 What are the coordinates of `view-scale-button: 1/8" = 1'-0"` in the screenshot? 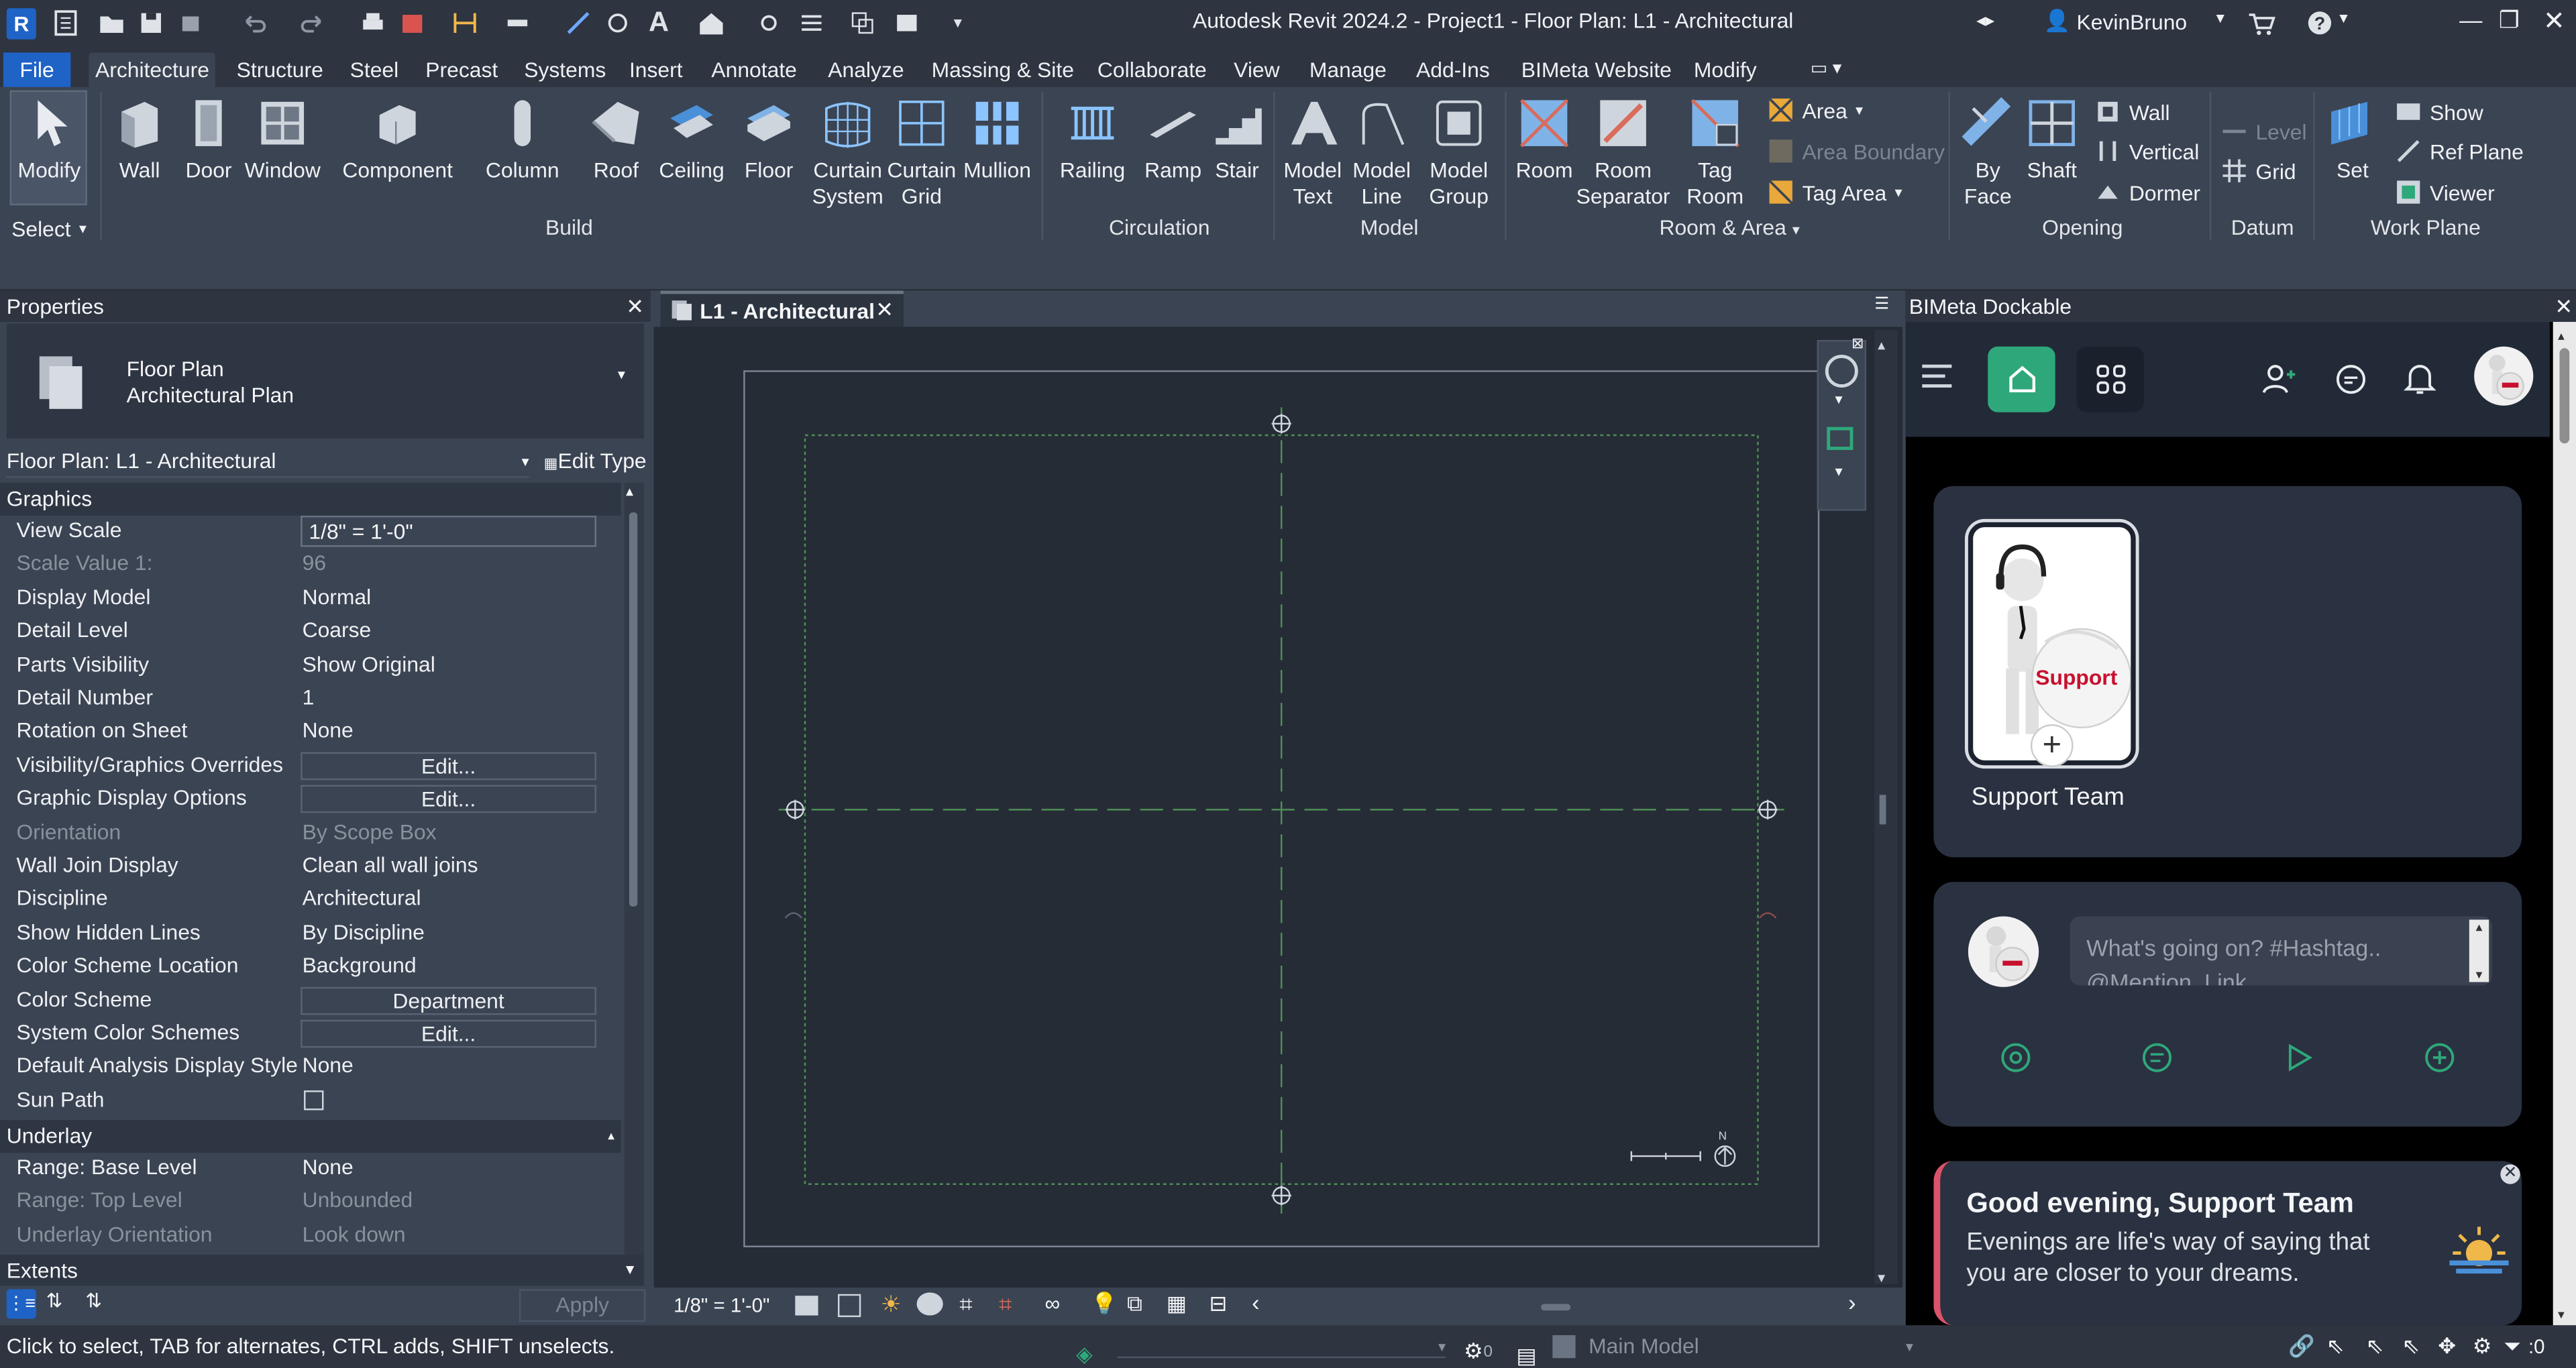 It's located at (721, 1305).